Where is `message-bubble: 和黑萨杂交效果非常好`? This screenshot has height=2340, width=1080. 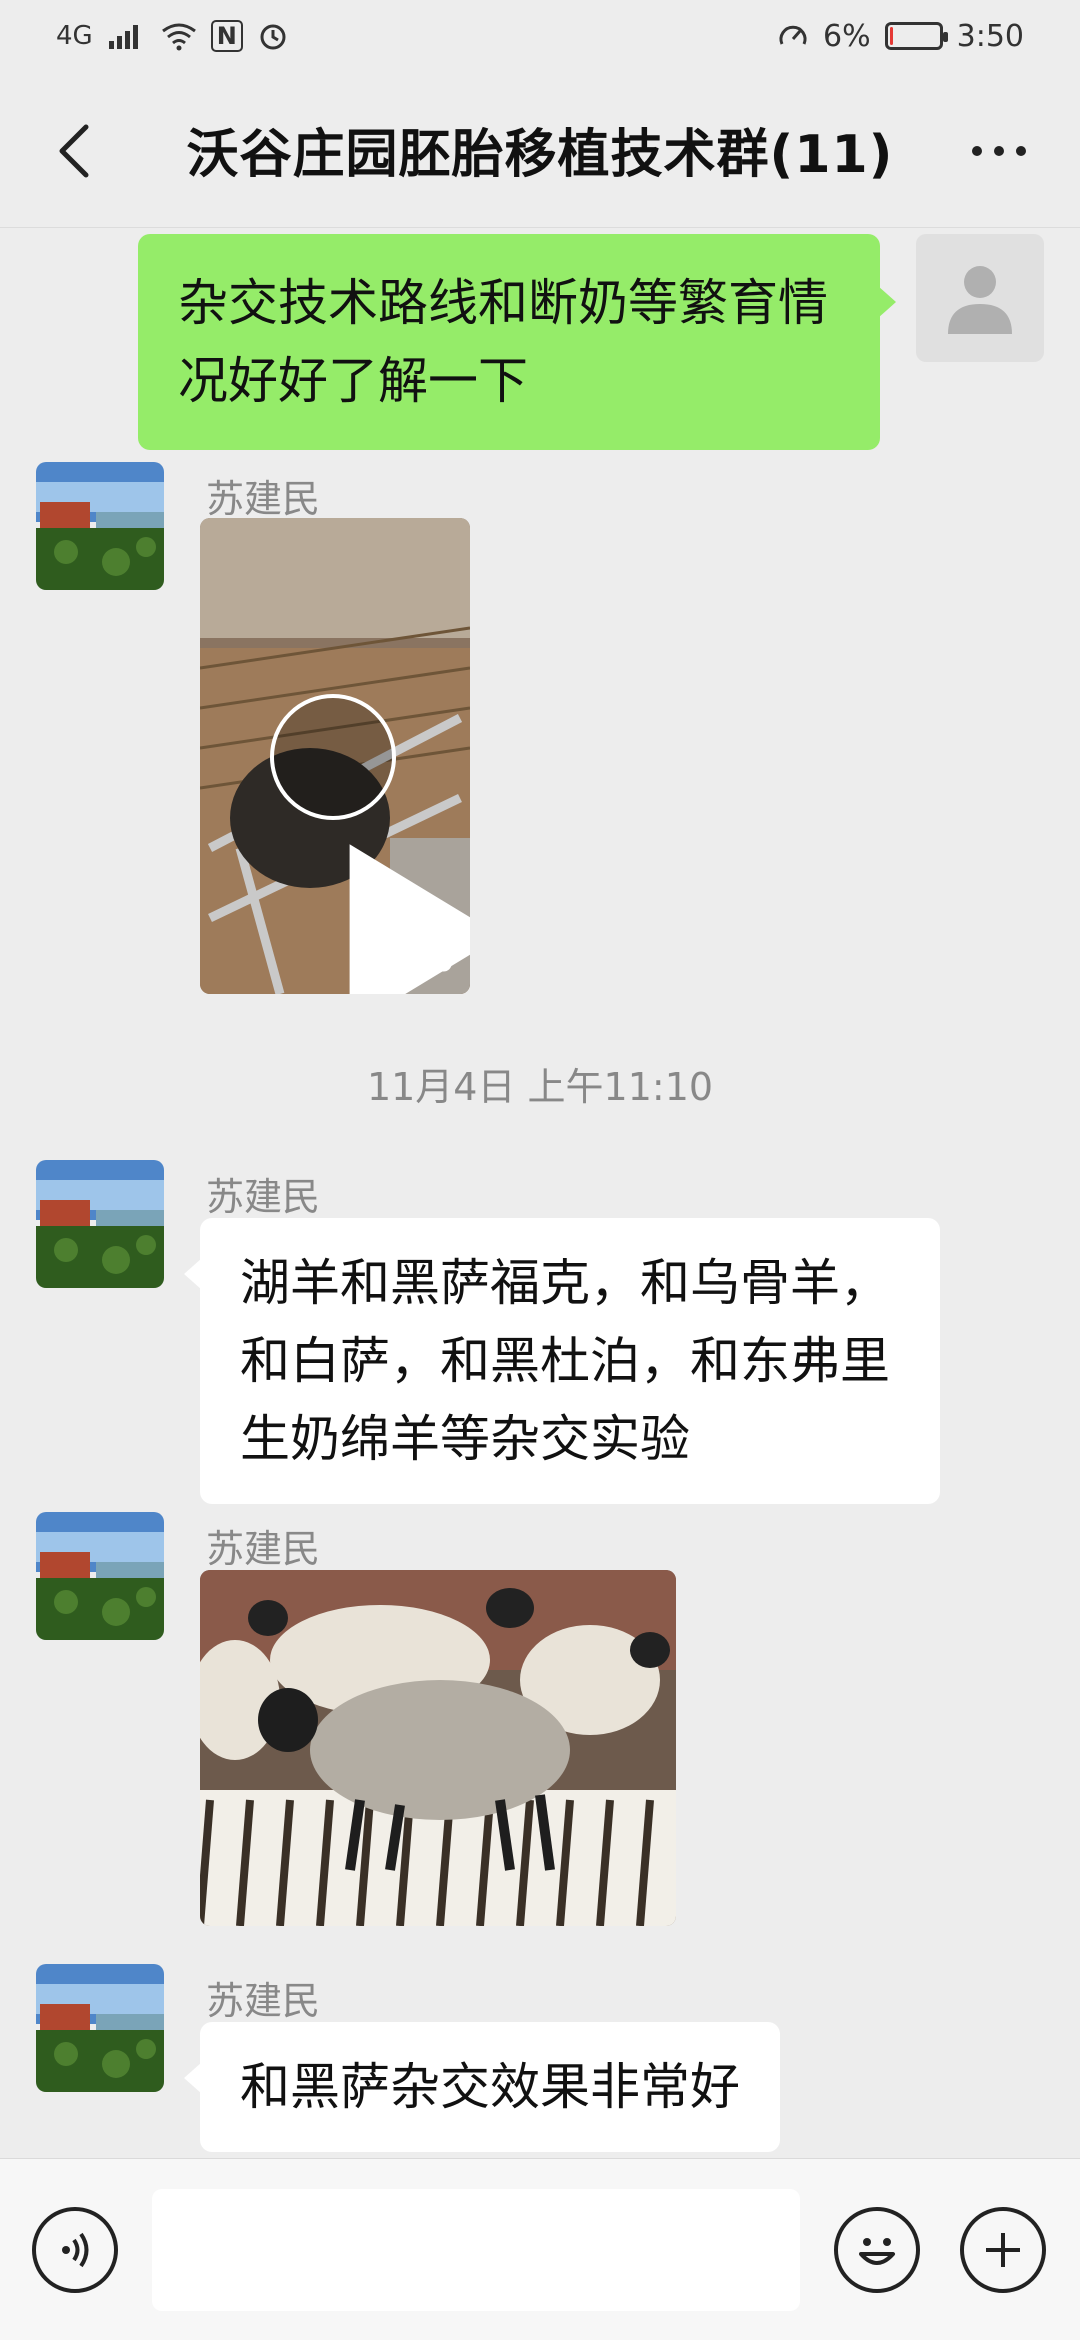 message-bubble: 和黑萨杂交效果非常好 is located at coordinates (482, 2087).